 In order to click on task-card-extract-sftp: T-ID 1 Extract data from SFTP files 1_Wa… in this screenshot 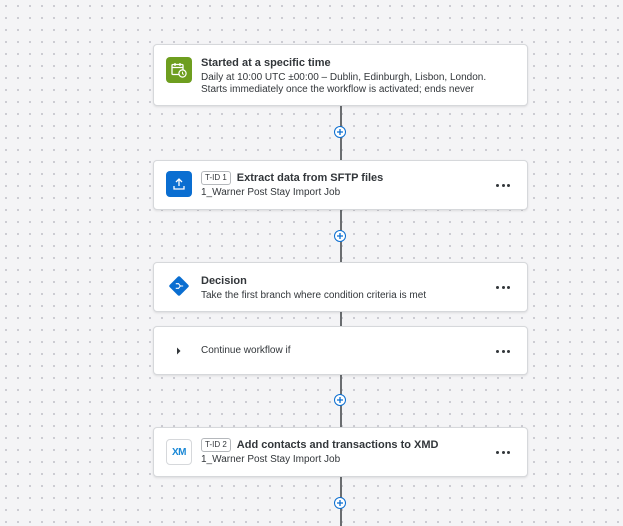, I will do `click(340, 185)`.